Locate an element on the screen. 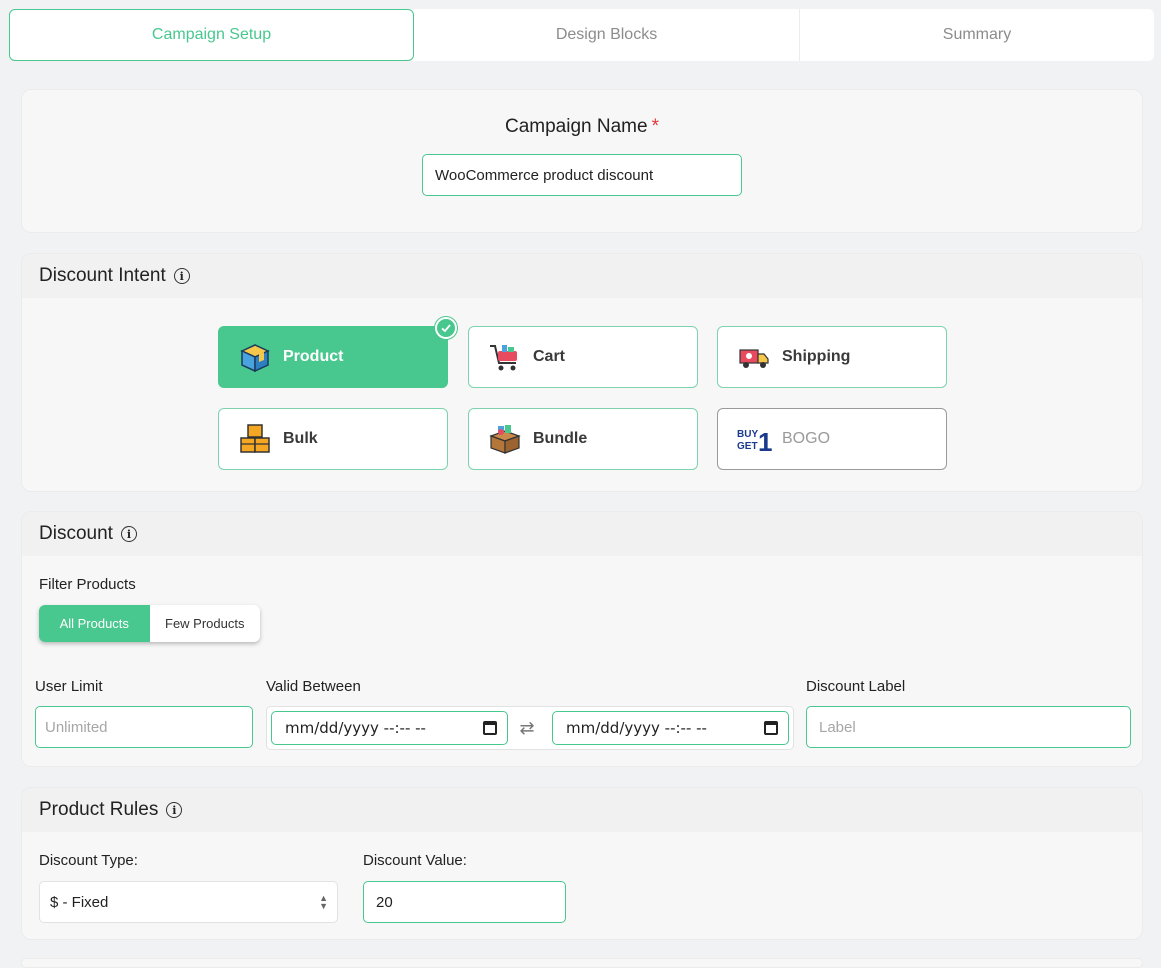  filter-few-products: Few Products is located at coordinates (205, 623).